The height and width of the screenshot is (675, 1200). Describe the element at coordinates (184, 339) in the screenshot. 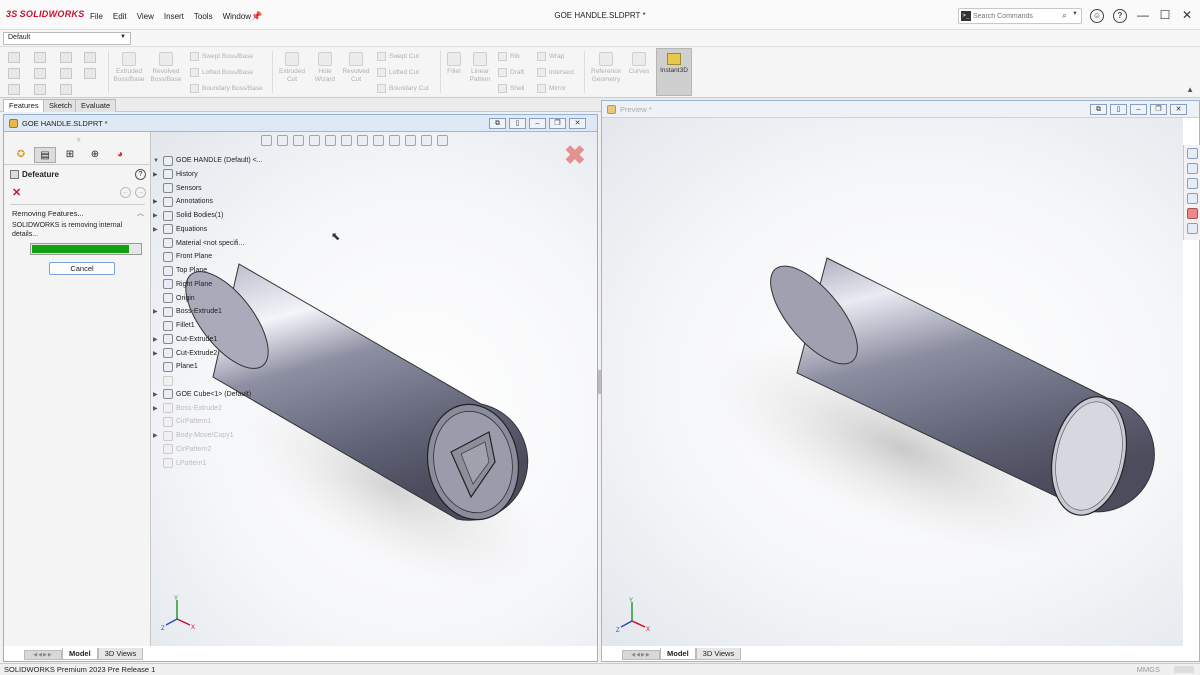

I see `tree-item: ▶ Cut-Extrude1` at that location.